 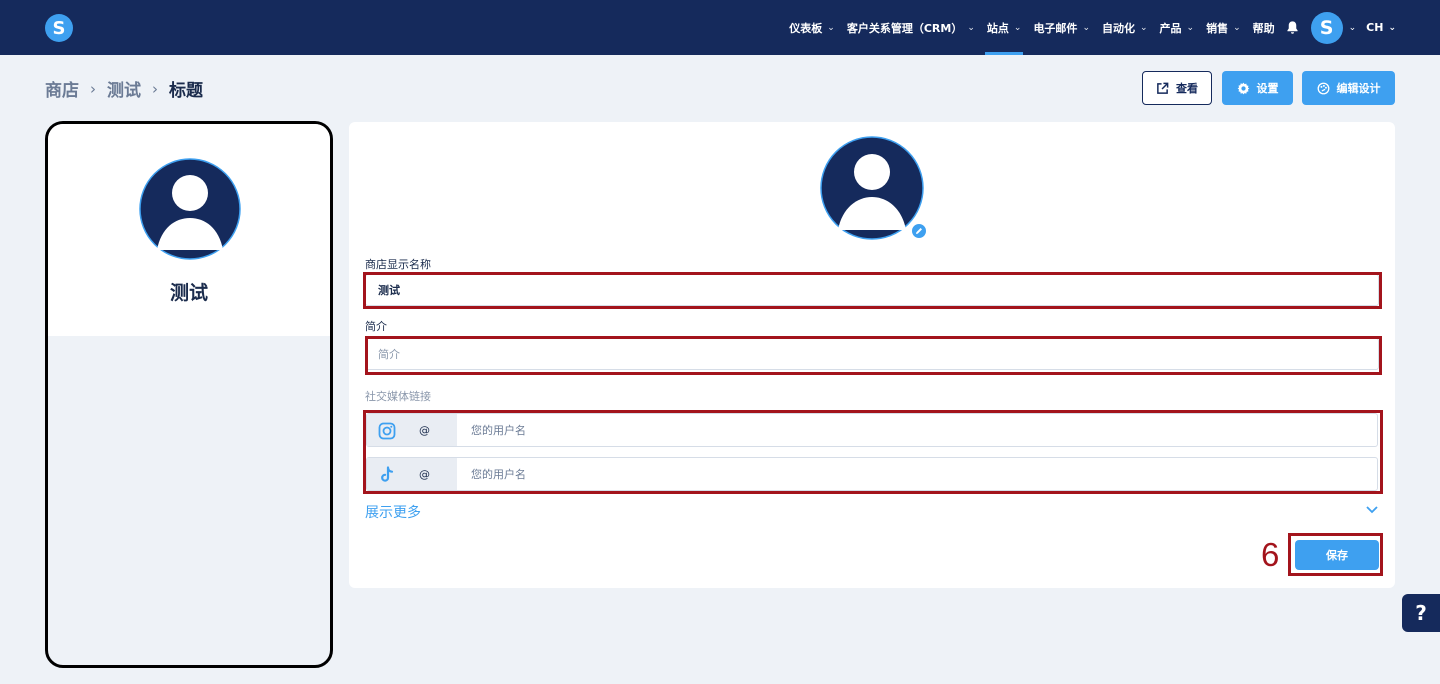 I want to click on bell-icon, so click(x=1293, y=27).